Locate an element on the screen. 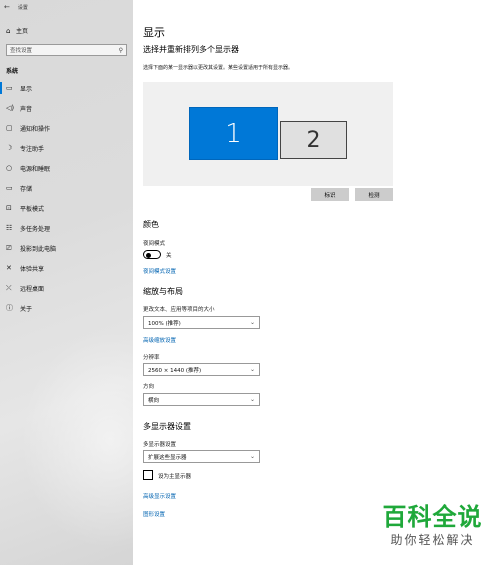  sidebar-item-remote: ⤫ 远程桌面 is located at coordinates (66, 288).